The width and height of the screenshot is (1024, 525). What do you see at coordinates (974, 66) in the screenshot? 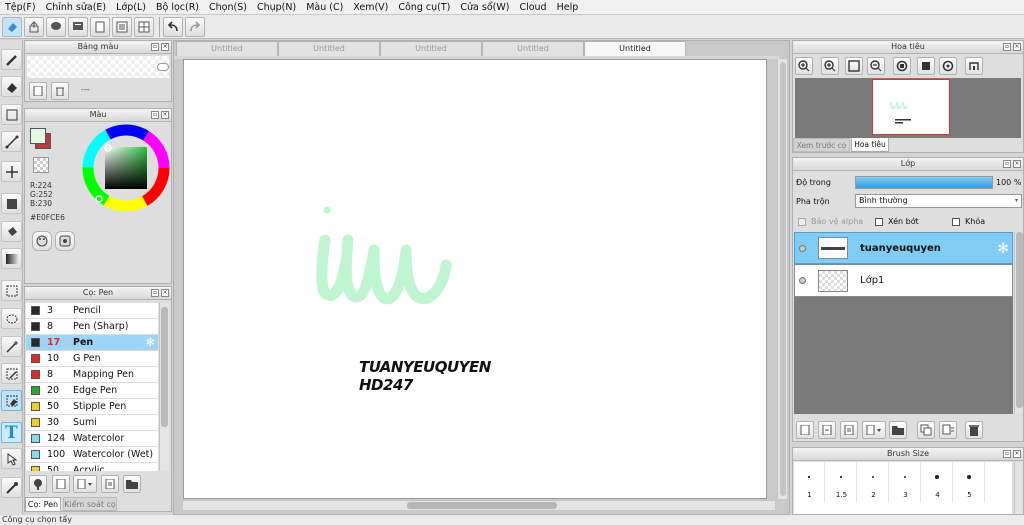
I see `flip-view-icon` at bounding box center [974, 66].